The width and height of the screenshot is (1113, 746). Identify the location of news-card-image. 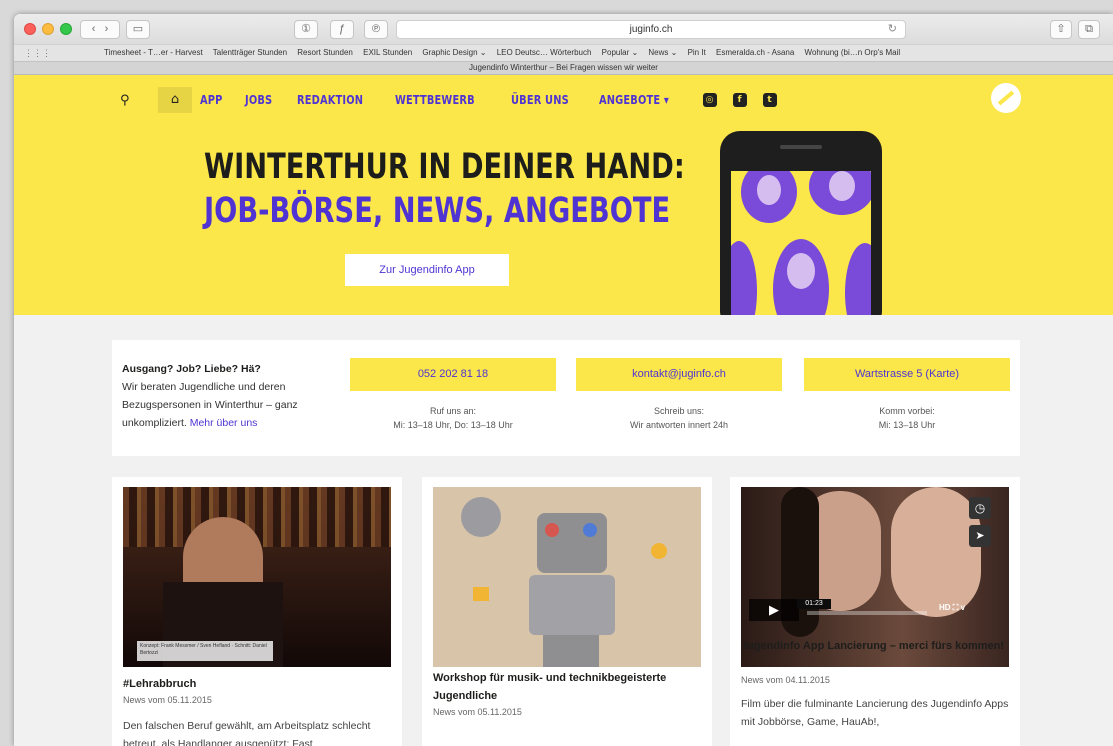
(567, 577).